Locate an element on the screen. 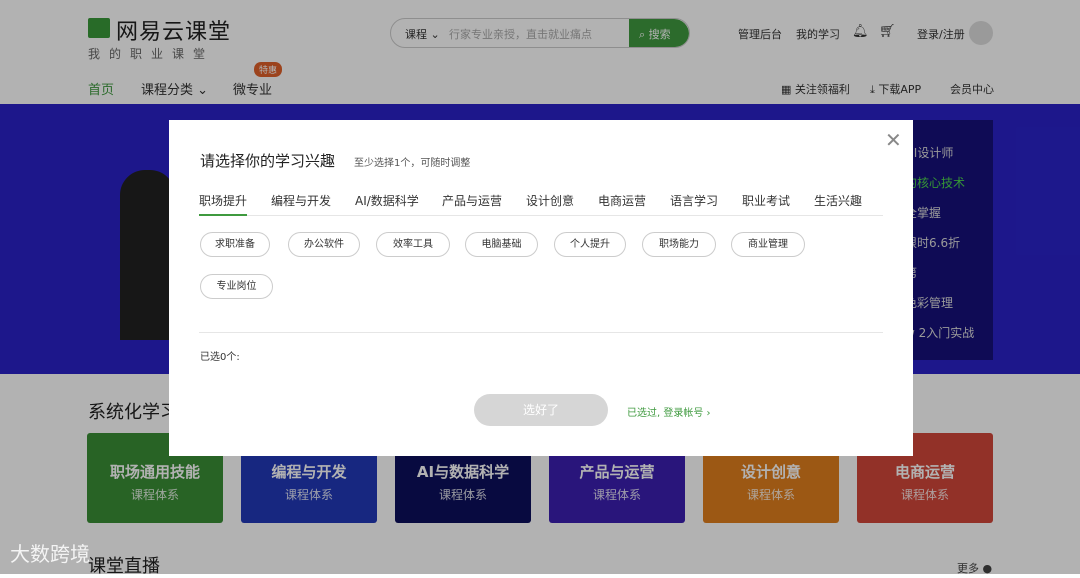 This screenshot has width=1080, height=578. tab-language: 语言学习 is located at coordinates (694, 200).